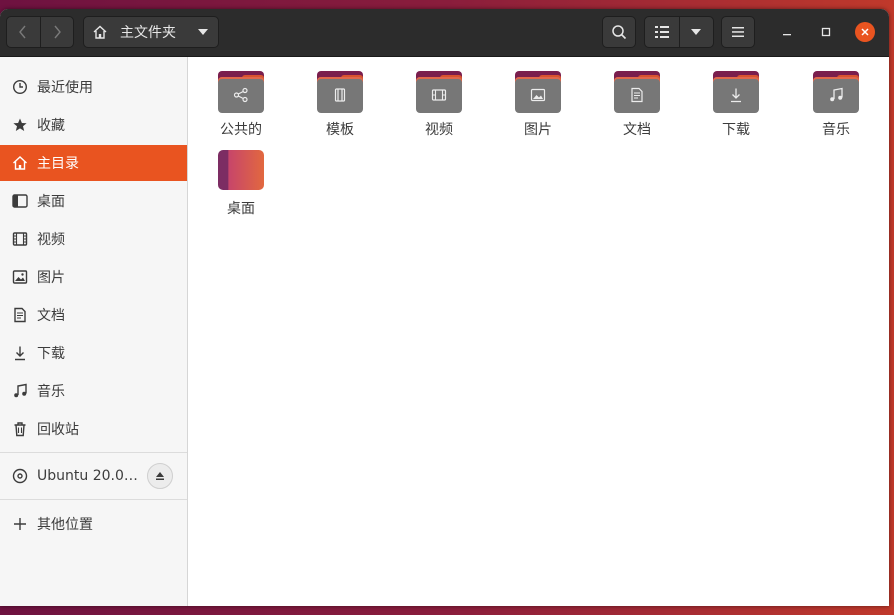  Describe the element at coordinates (340, 95) in the screenshot. I see `template-icon` at that location.